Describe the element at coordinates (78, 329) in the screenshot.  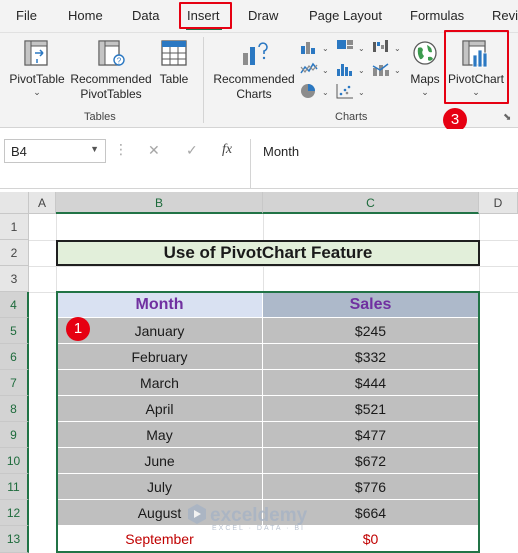
I see `step-badge-1: 1` at that location.